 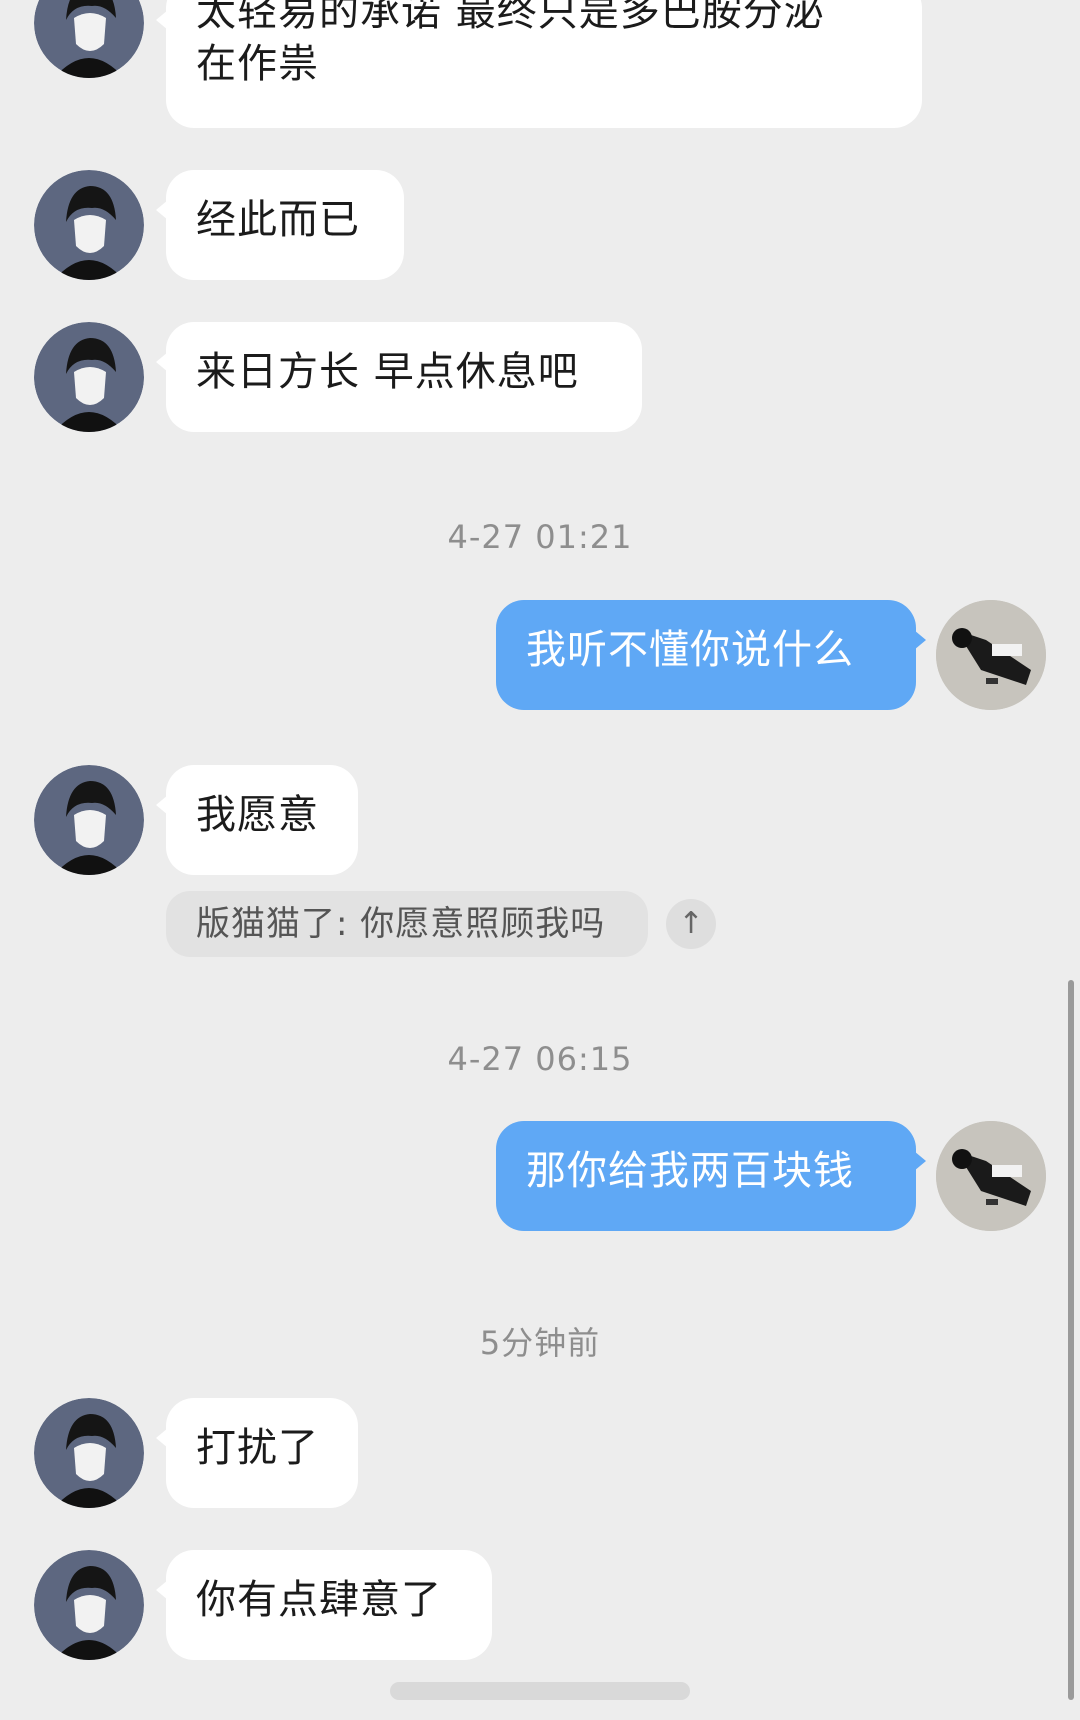 I want to click on message-bubble: 我愿意, so click(x=257, y=820).